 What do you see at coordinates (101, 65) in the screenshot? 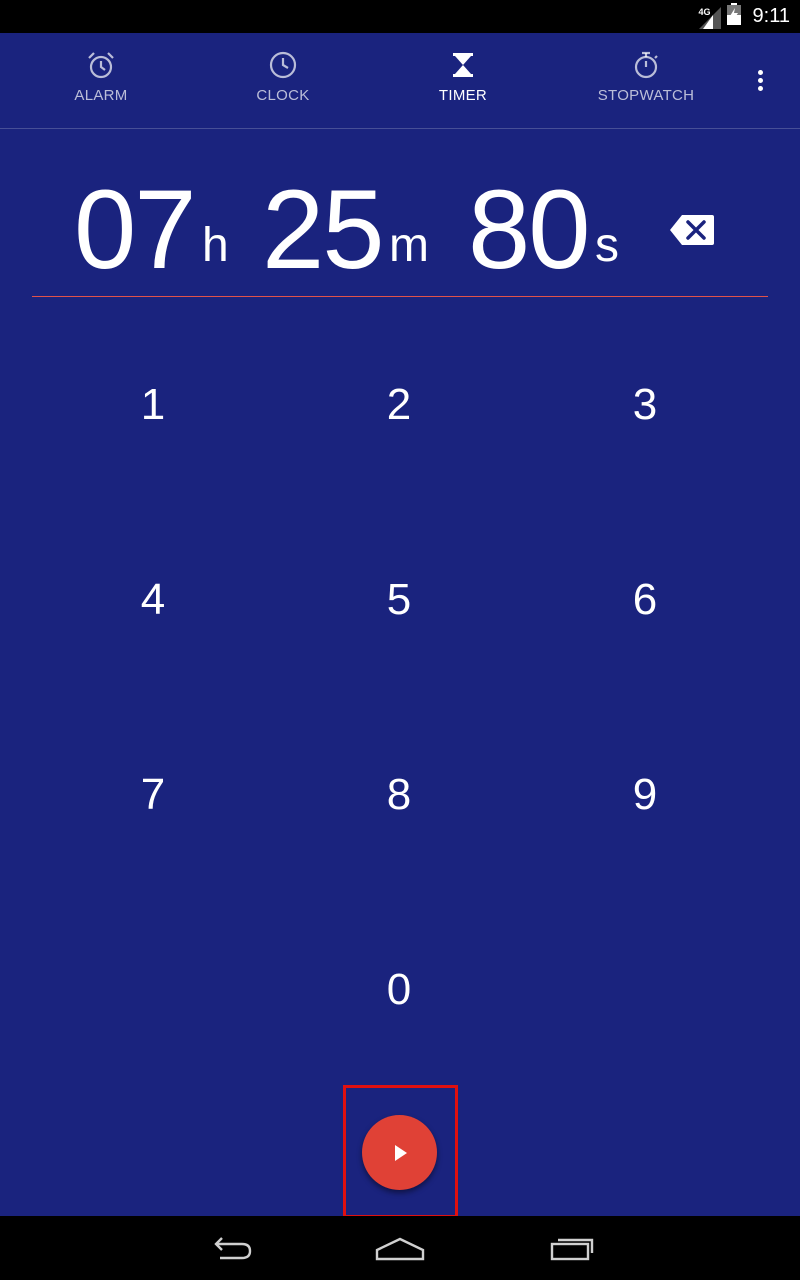
I see `alarm-icon` at bounding box center [101, 65].